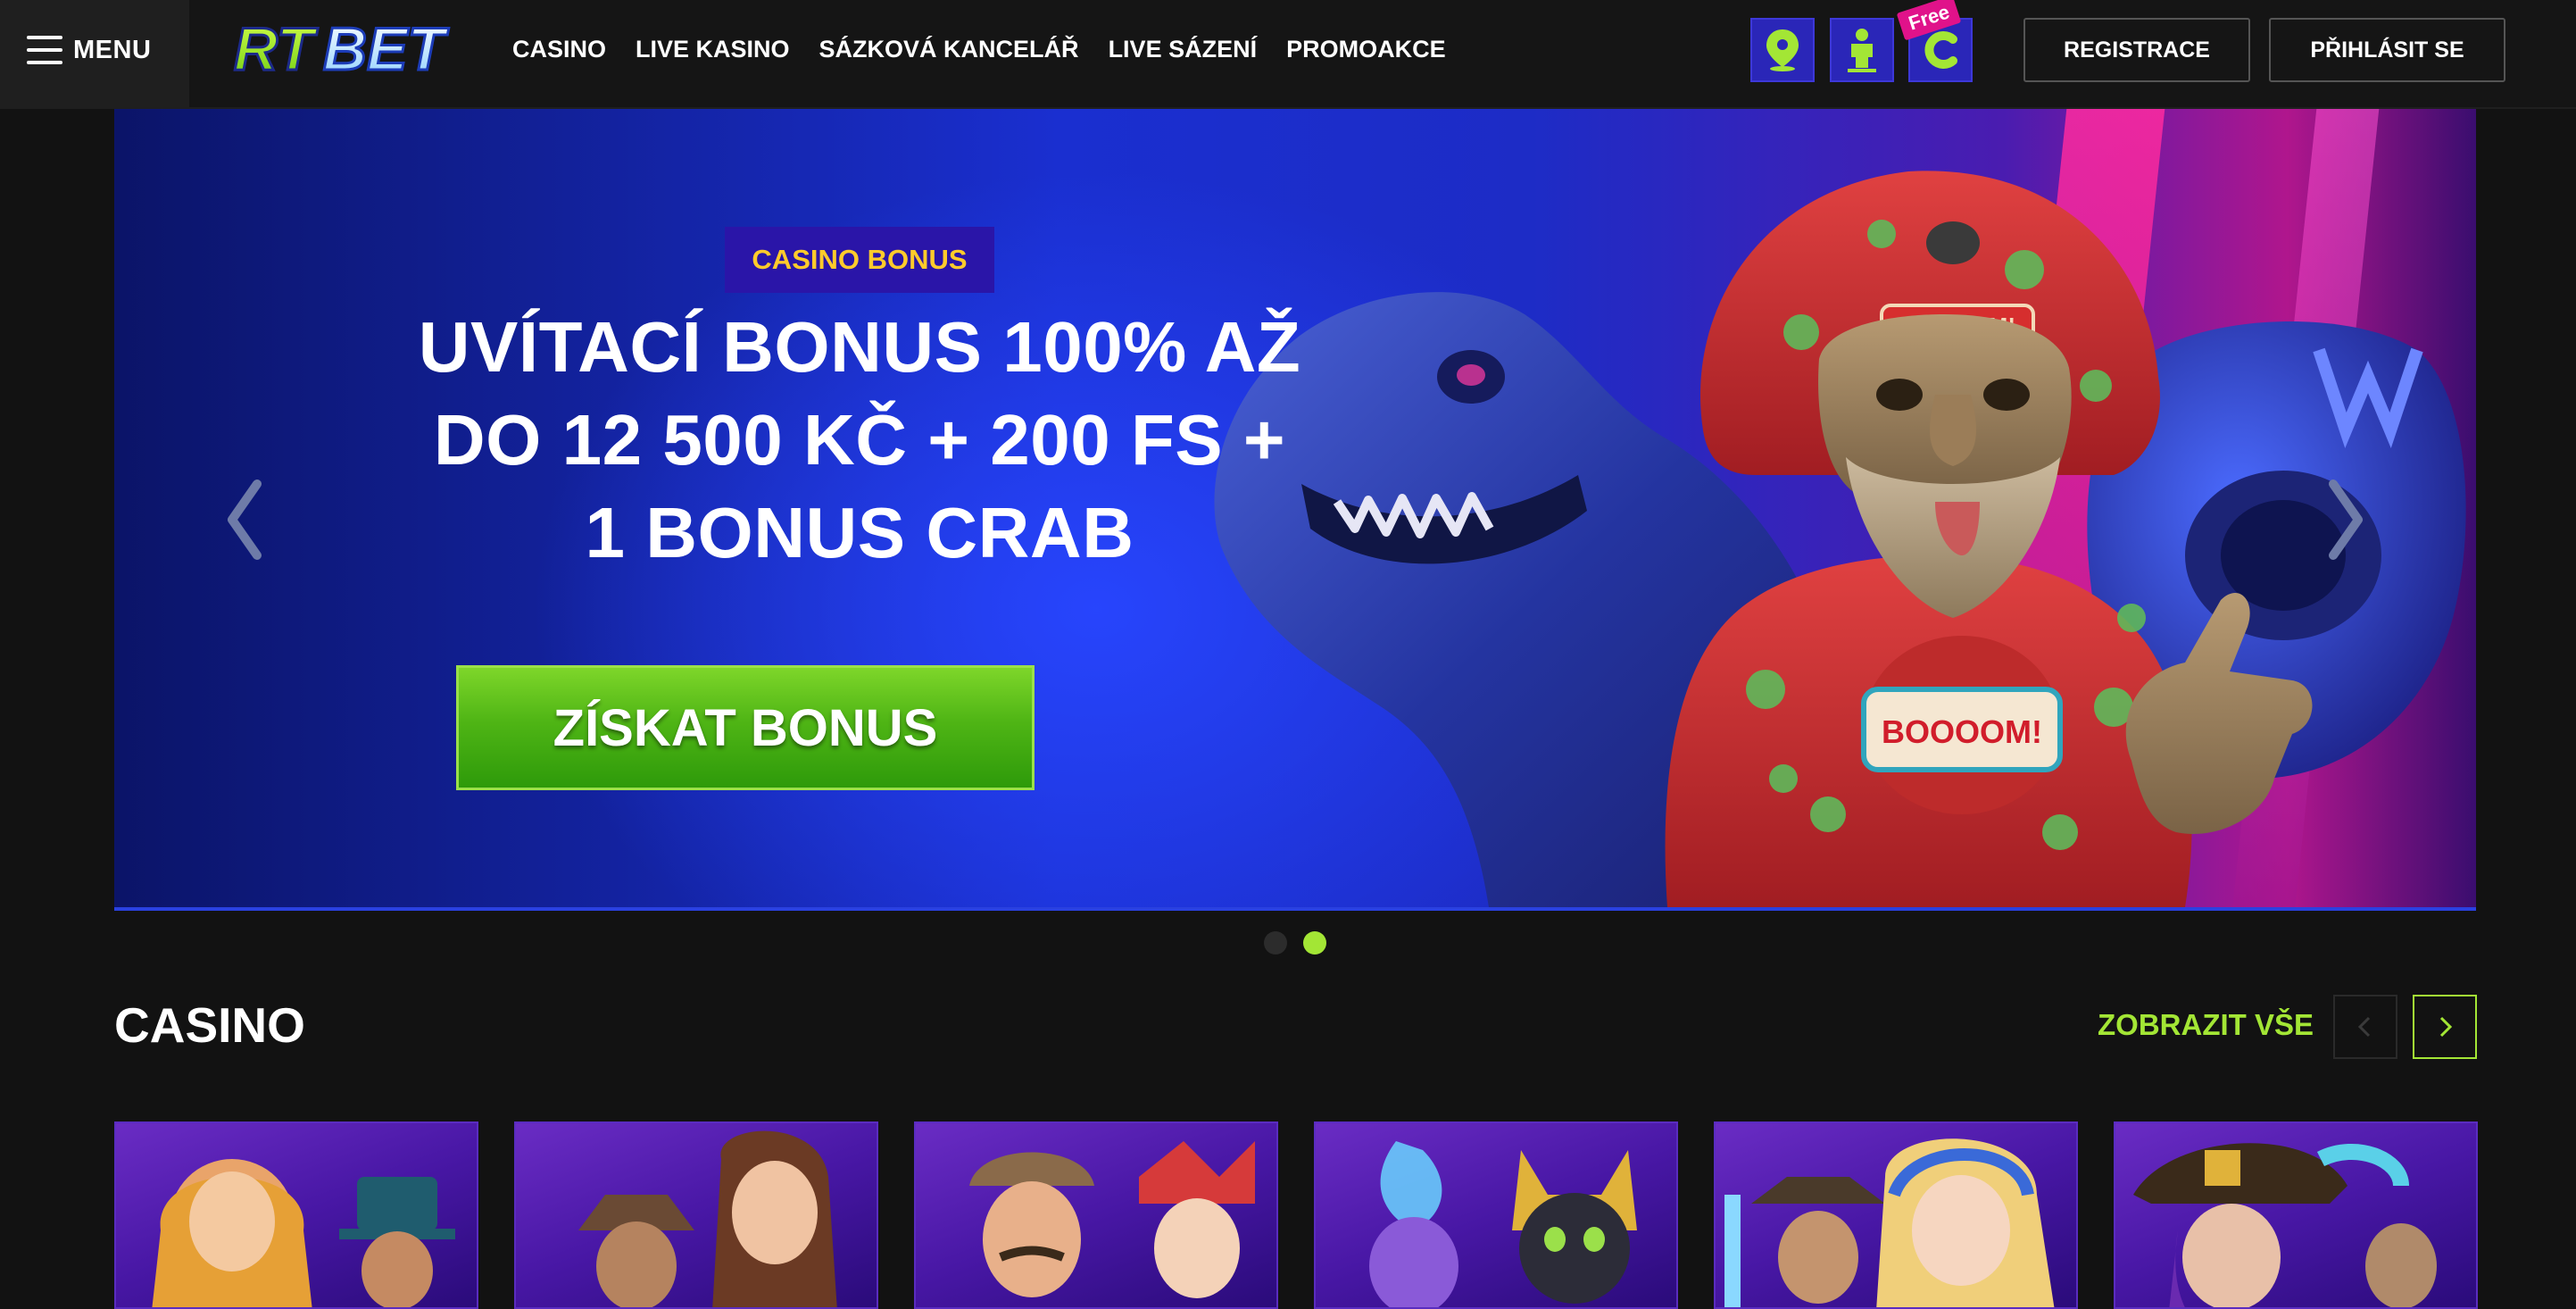 This screenshot has width=2576, height=1309. What do you see at coordinates (860, 533) in the screenshot?
I see `headline-line-3: 1 BONUS CRAB` at bounding box center [860, 533].